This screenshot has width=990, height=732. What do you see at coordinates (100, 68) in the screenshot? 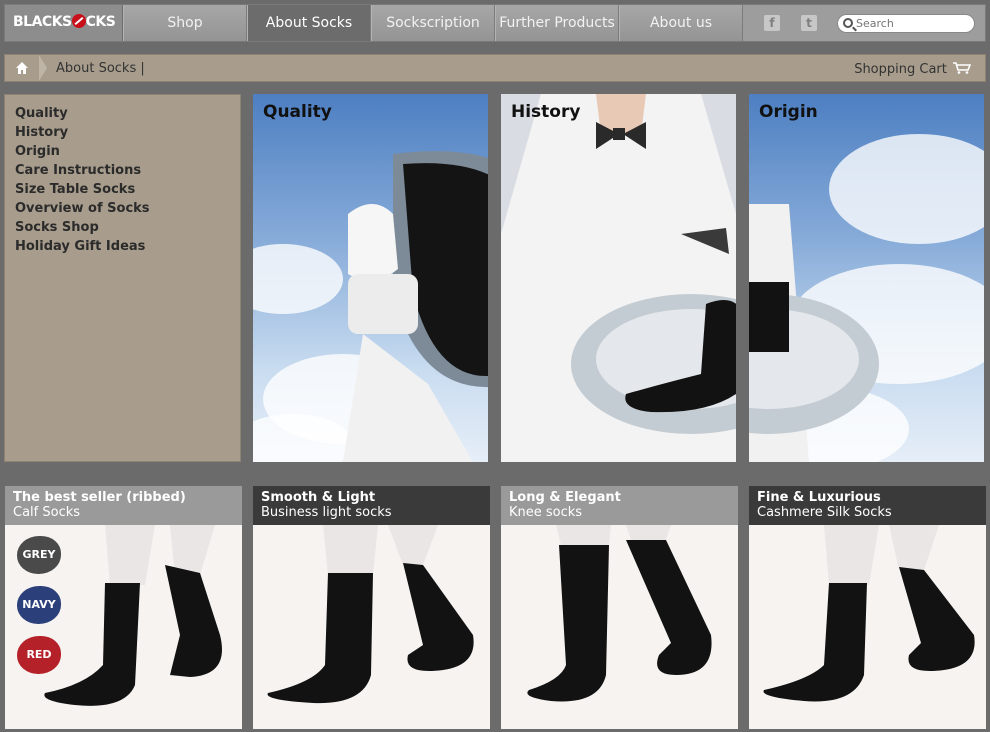
I see `breadcrumb-current: About Socks |` at bounding box center [100, 68].